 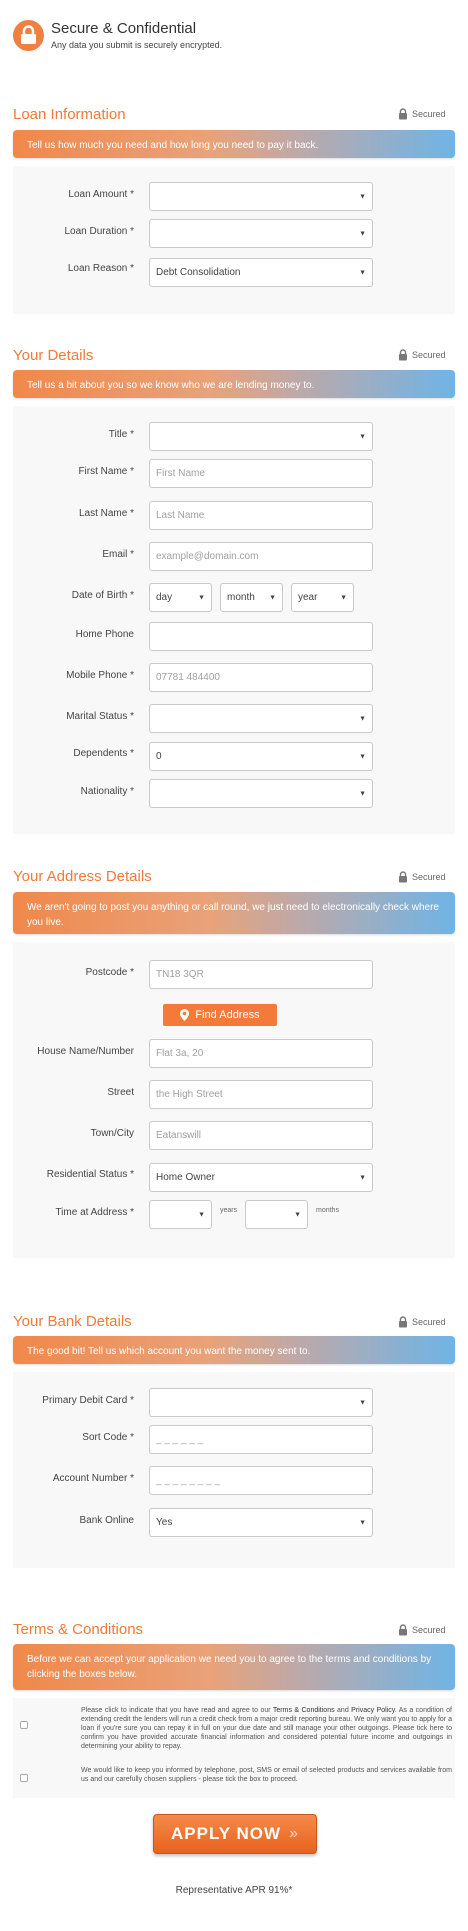 What do you see at coordinates (118, 554) in the screenshot?
I see `email-label: Email *` at bounding box center [118, 554].